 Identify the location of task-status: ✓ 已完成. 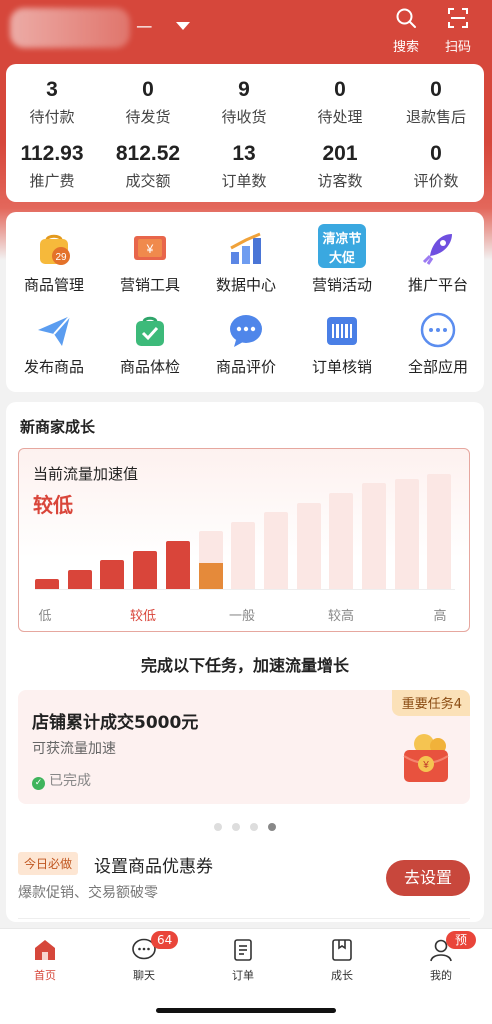
(61, 780).